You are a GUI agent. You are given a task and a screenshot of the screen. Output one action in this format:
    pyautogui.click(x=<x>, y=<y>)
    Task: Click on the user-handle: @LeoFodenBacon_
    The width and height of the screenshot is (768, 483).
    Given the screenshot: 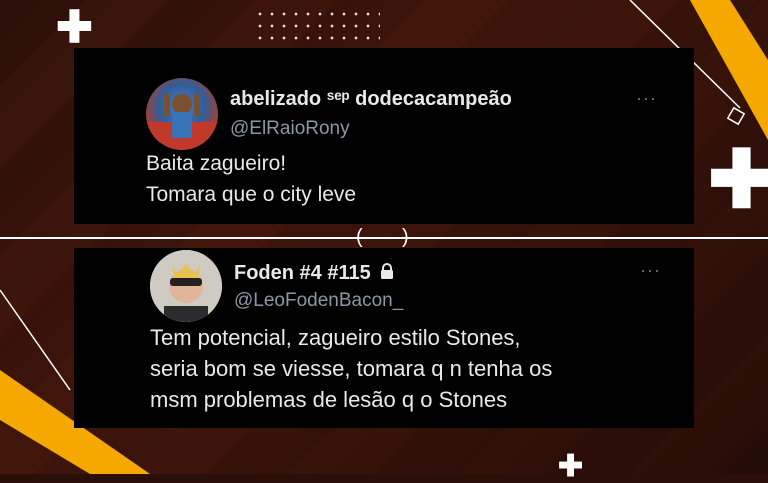 What is the action you would take?
    pyautogui.click(x=318, y=301)
    